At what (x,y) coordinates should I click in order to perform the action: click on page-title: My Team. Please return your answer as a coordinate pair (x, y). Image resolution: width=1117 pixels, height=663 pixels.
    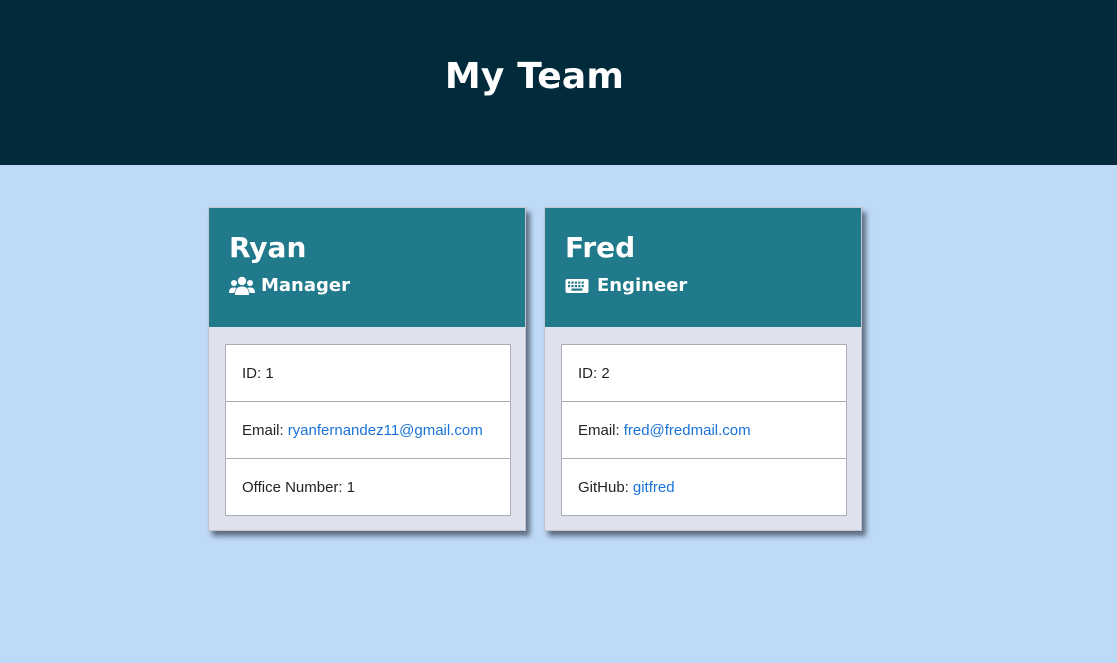
    Looking at the image, I should click on (534, 76).